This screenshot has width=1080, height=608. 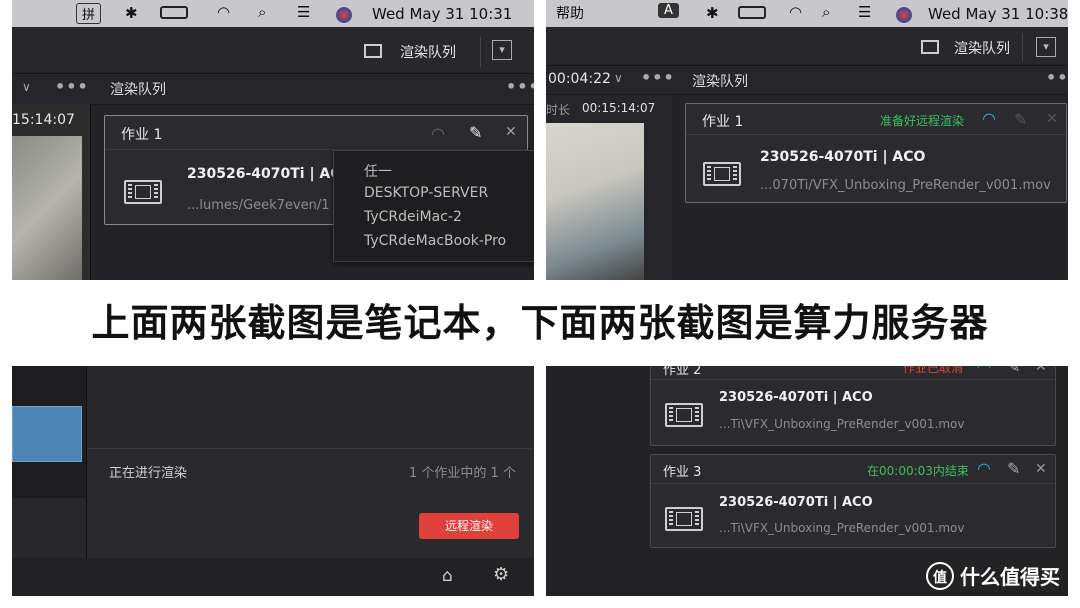 I want to click on job-card-header: 作业 1 ◠ ✎ ✕, so click(x=316, y=133).